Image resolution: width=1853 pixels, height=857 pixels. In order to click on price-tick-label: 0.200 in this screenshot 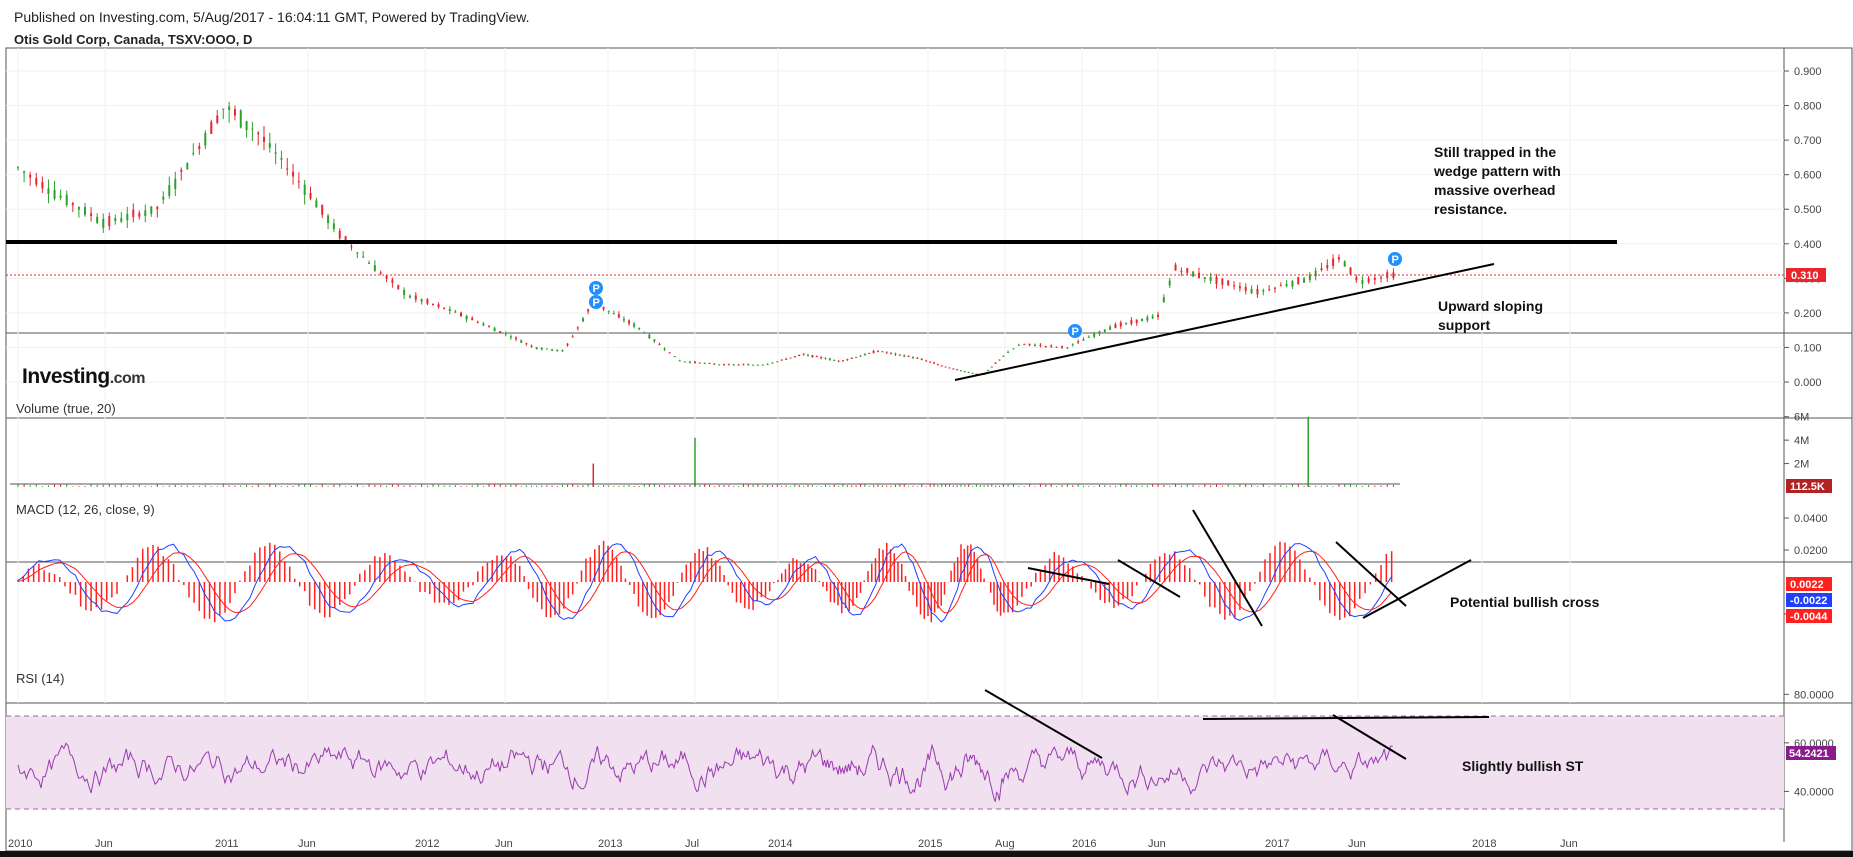, I will do `click(1808, 314)`.